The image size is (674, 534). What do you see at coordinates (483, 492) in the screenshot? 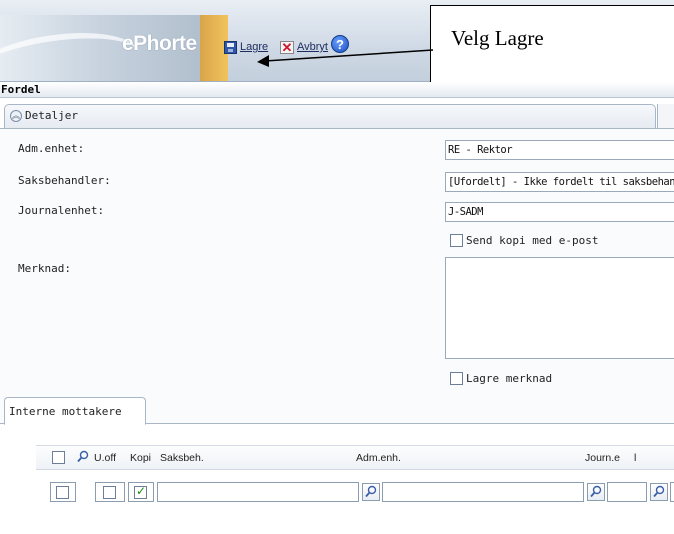
I see `admenh-input` at bounding box center [483, 492].